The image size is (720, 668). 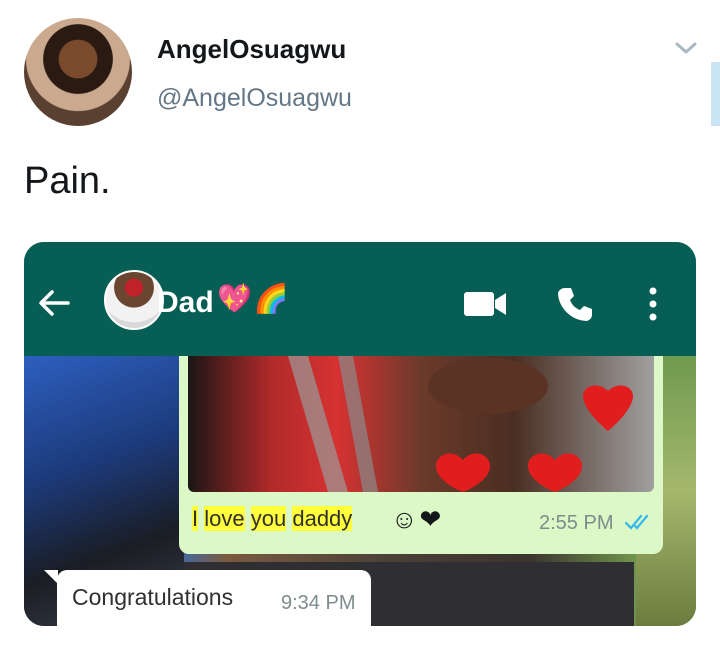 What do you see at coordinates (254, 98) in the screenshot?
I see `user-handle: @AngelOsuagwu` at bounding box center [254, 98].